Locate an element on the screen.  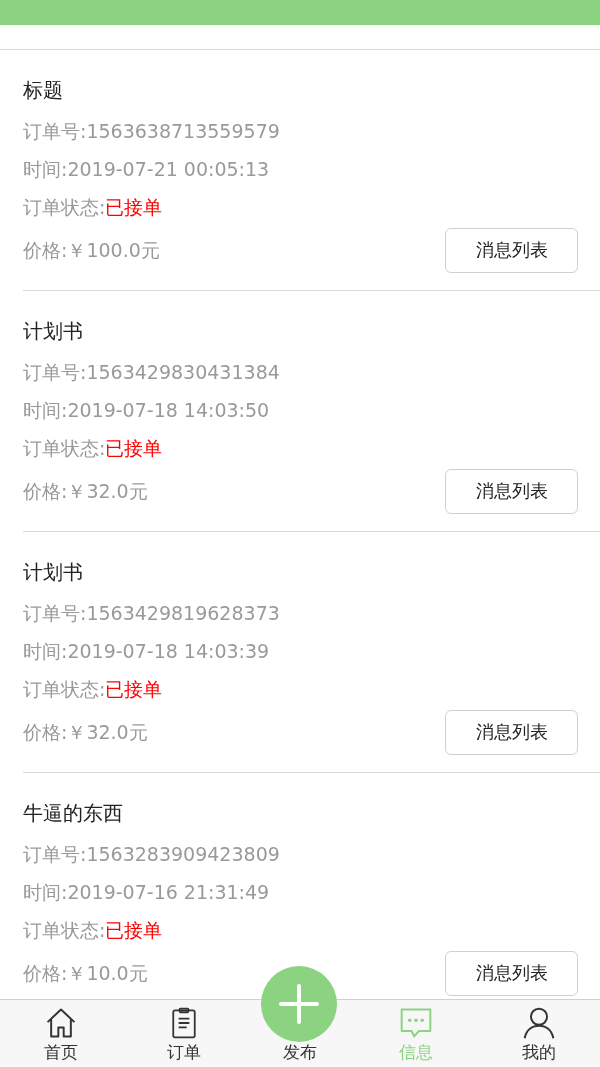
plus-icon is located at coordinates (299, 1004).